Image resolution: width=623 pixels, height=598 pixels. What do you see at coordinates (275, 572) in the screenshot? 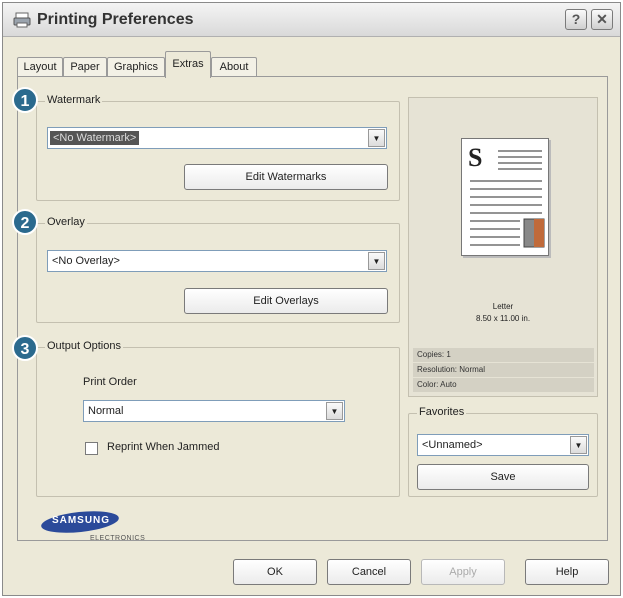
I see `ok-button: OK` at bounding box center [275, 572].